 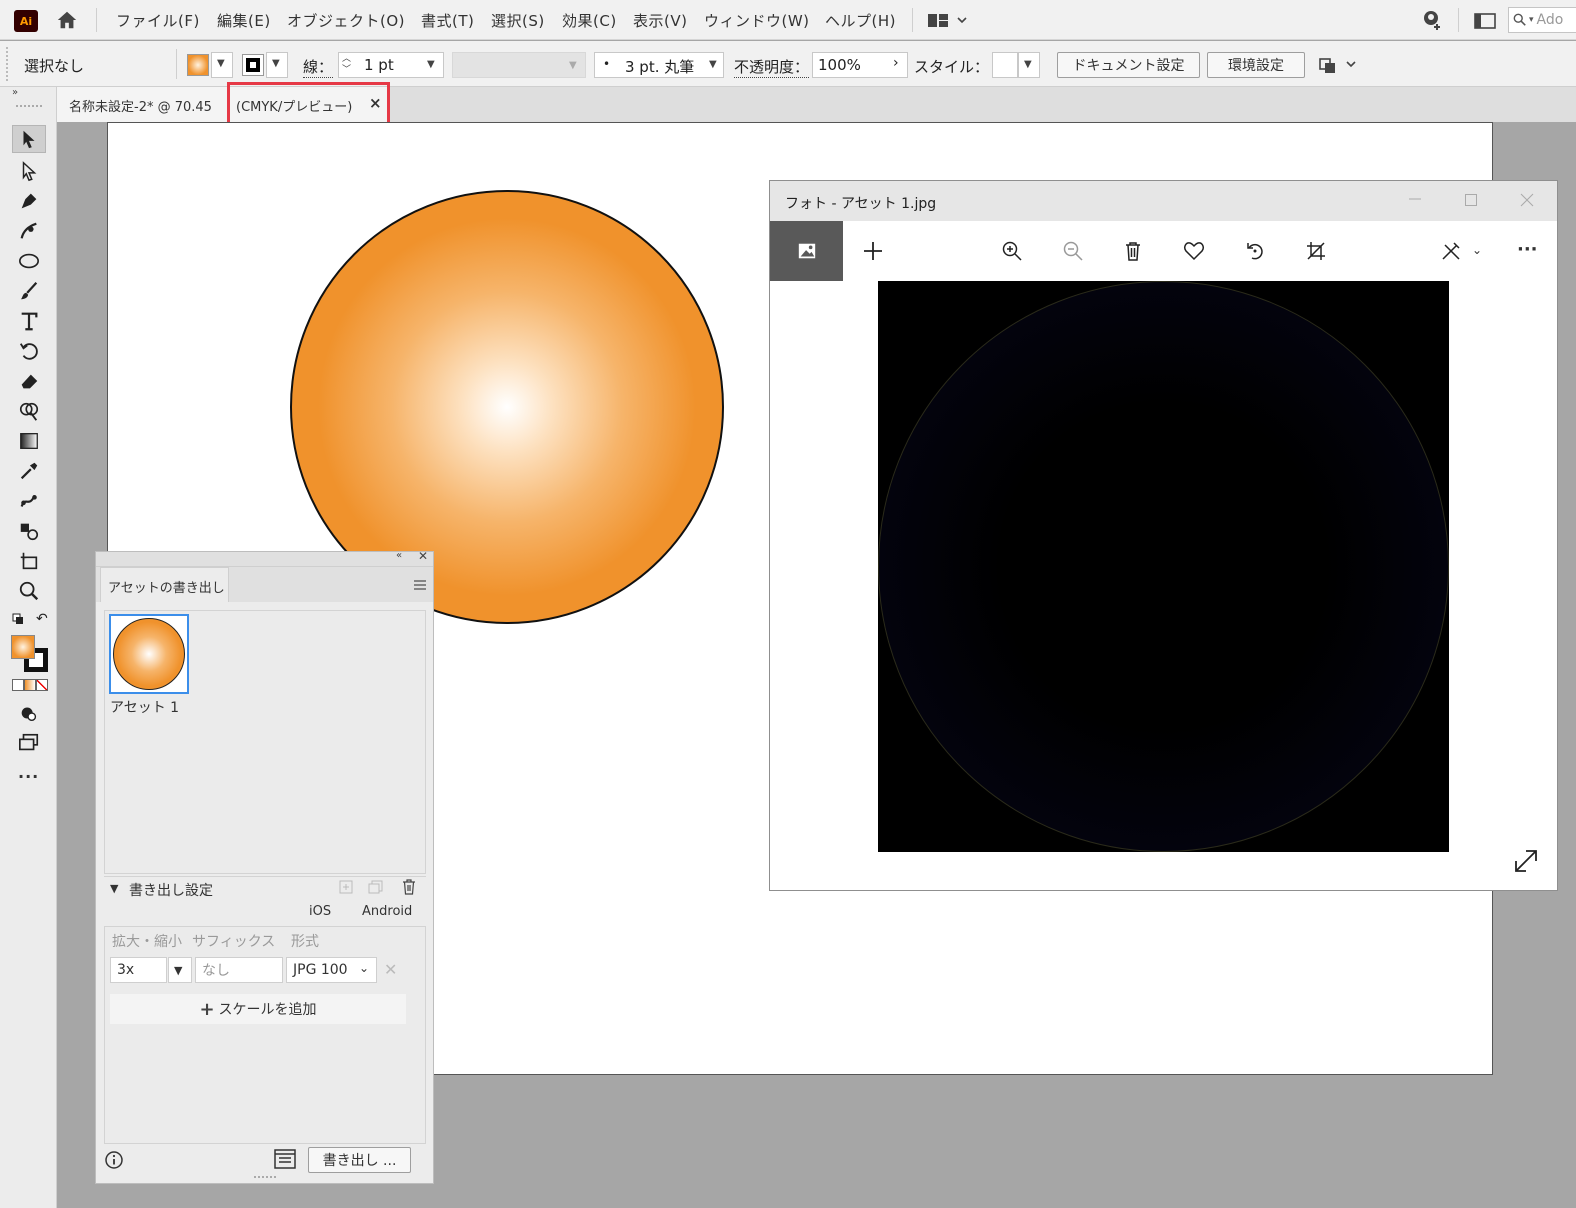 What do you see at coordinates (42, 619) in the screenshot?
I see `swap-colors-icon: ↶` at bounding box center [42, 619].